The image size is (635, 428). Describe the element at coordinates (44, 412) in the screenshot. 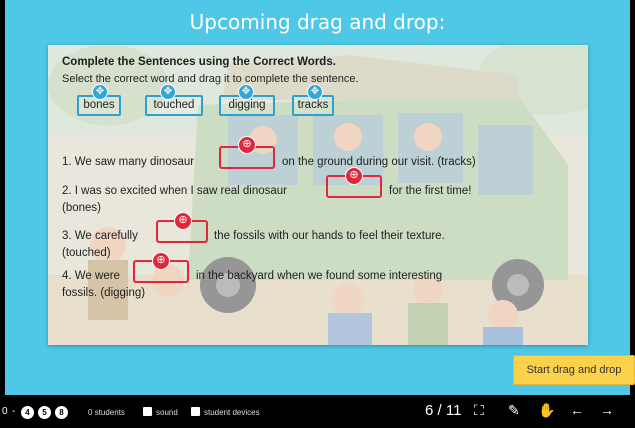

I see `badge-count: 5` at that location.